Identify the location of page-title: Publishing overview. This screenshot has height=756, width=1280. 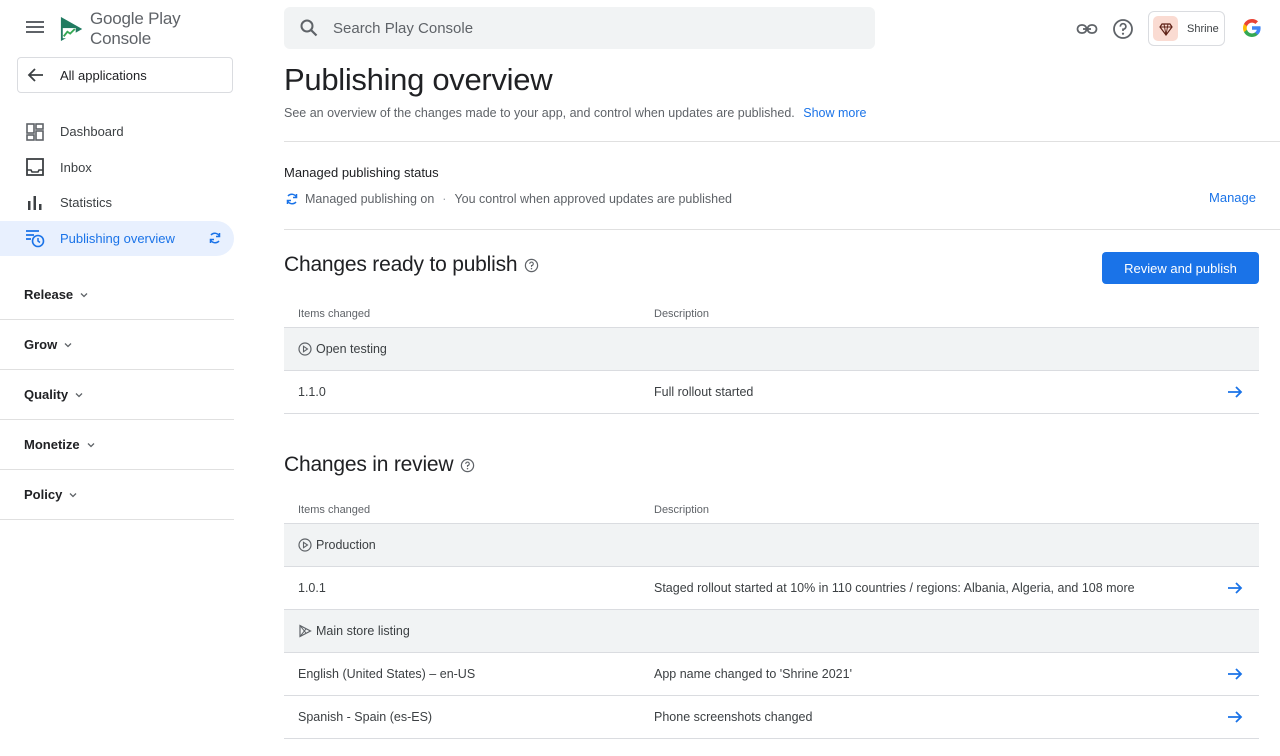
(418, 79).